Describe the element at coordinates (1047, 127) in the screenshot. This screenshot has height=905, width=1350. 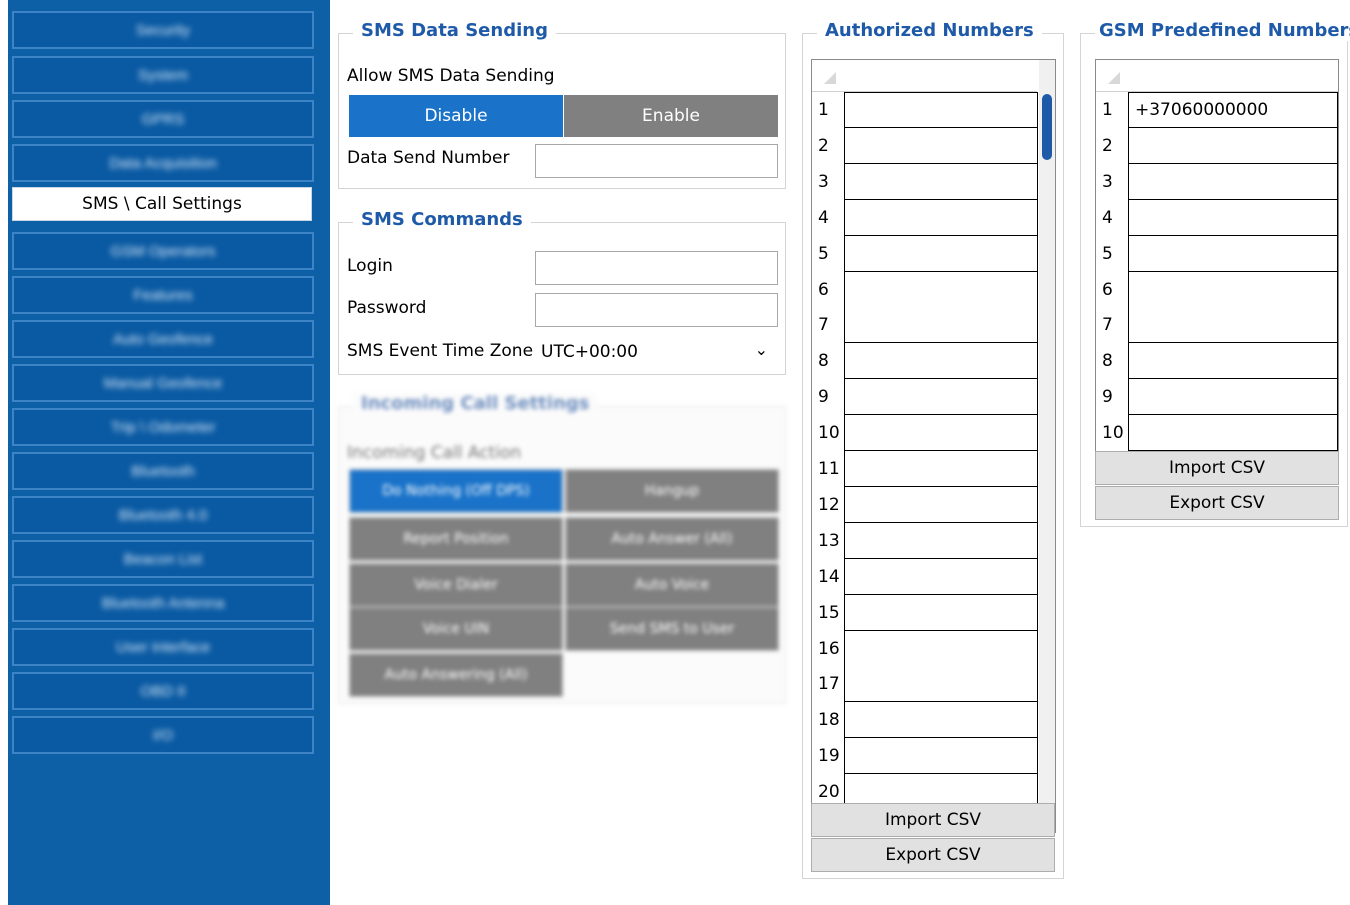
I see `scroll-thumb` at that location.